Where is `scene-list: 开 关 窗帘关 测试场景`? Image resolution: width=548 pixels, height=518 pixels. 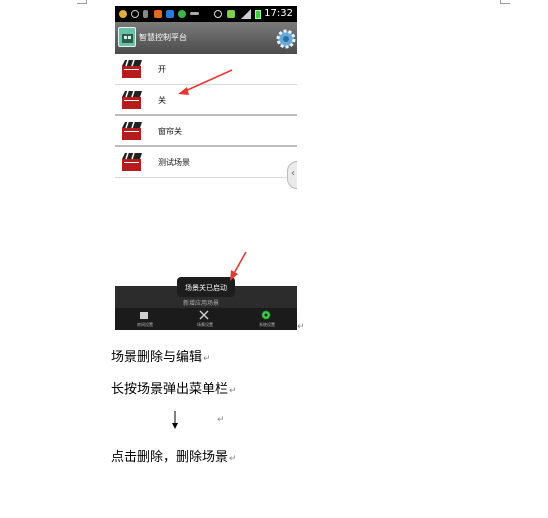 scene-list: 开 关 窗帘关 测试场景 is located at coordinates (206, 116).